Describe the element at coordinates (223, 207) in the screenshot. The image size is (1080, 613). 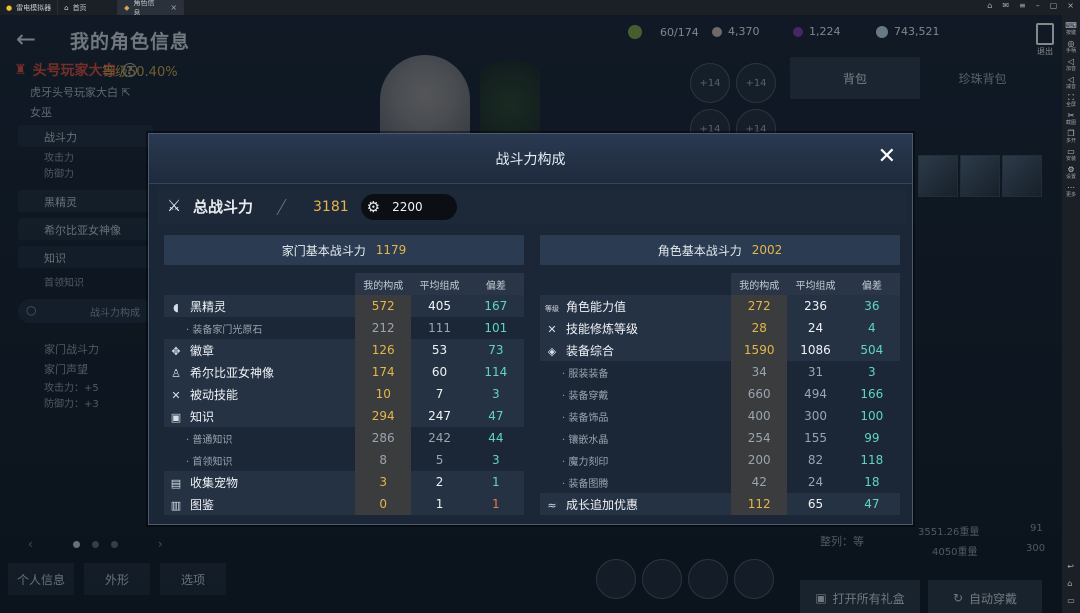
I see `total-combat-label: 总战斗力` at that location.